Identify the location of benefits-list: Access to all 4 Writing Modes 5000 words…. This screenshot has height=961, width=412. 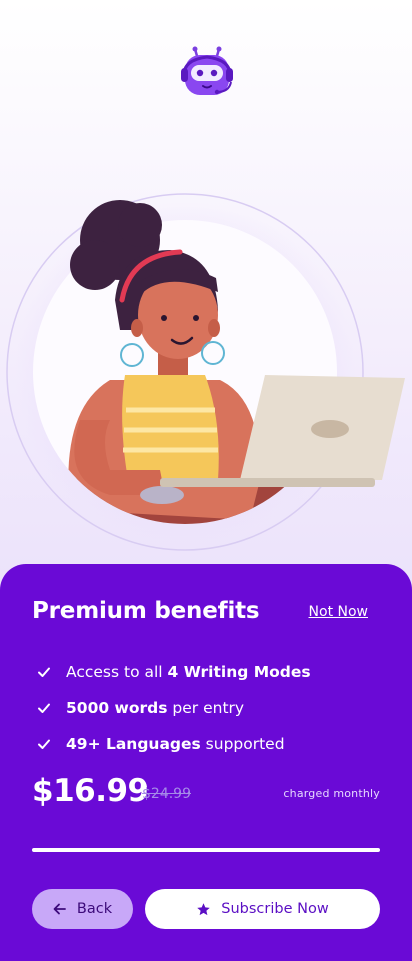
(173, 708).